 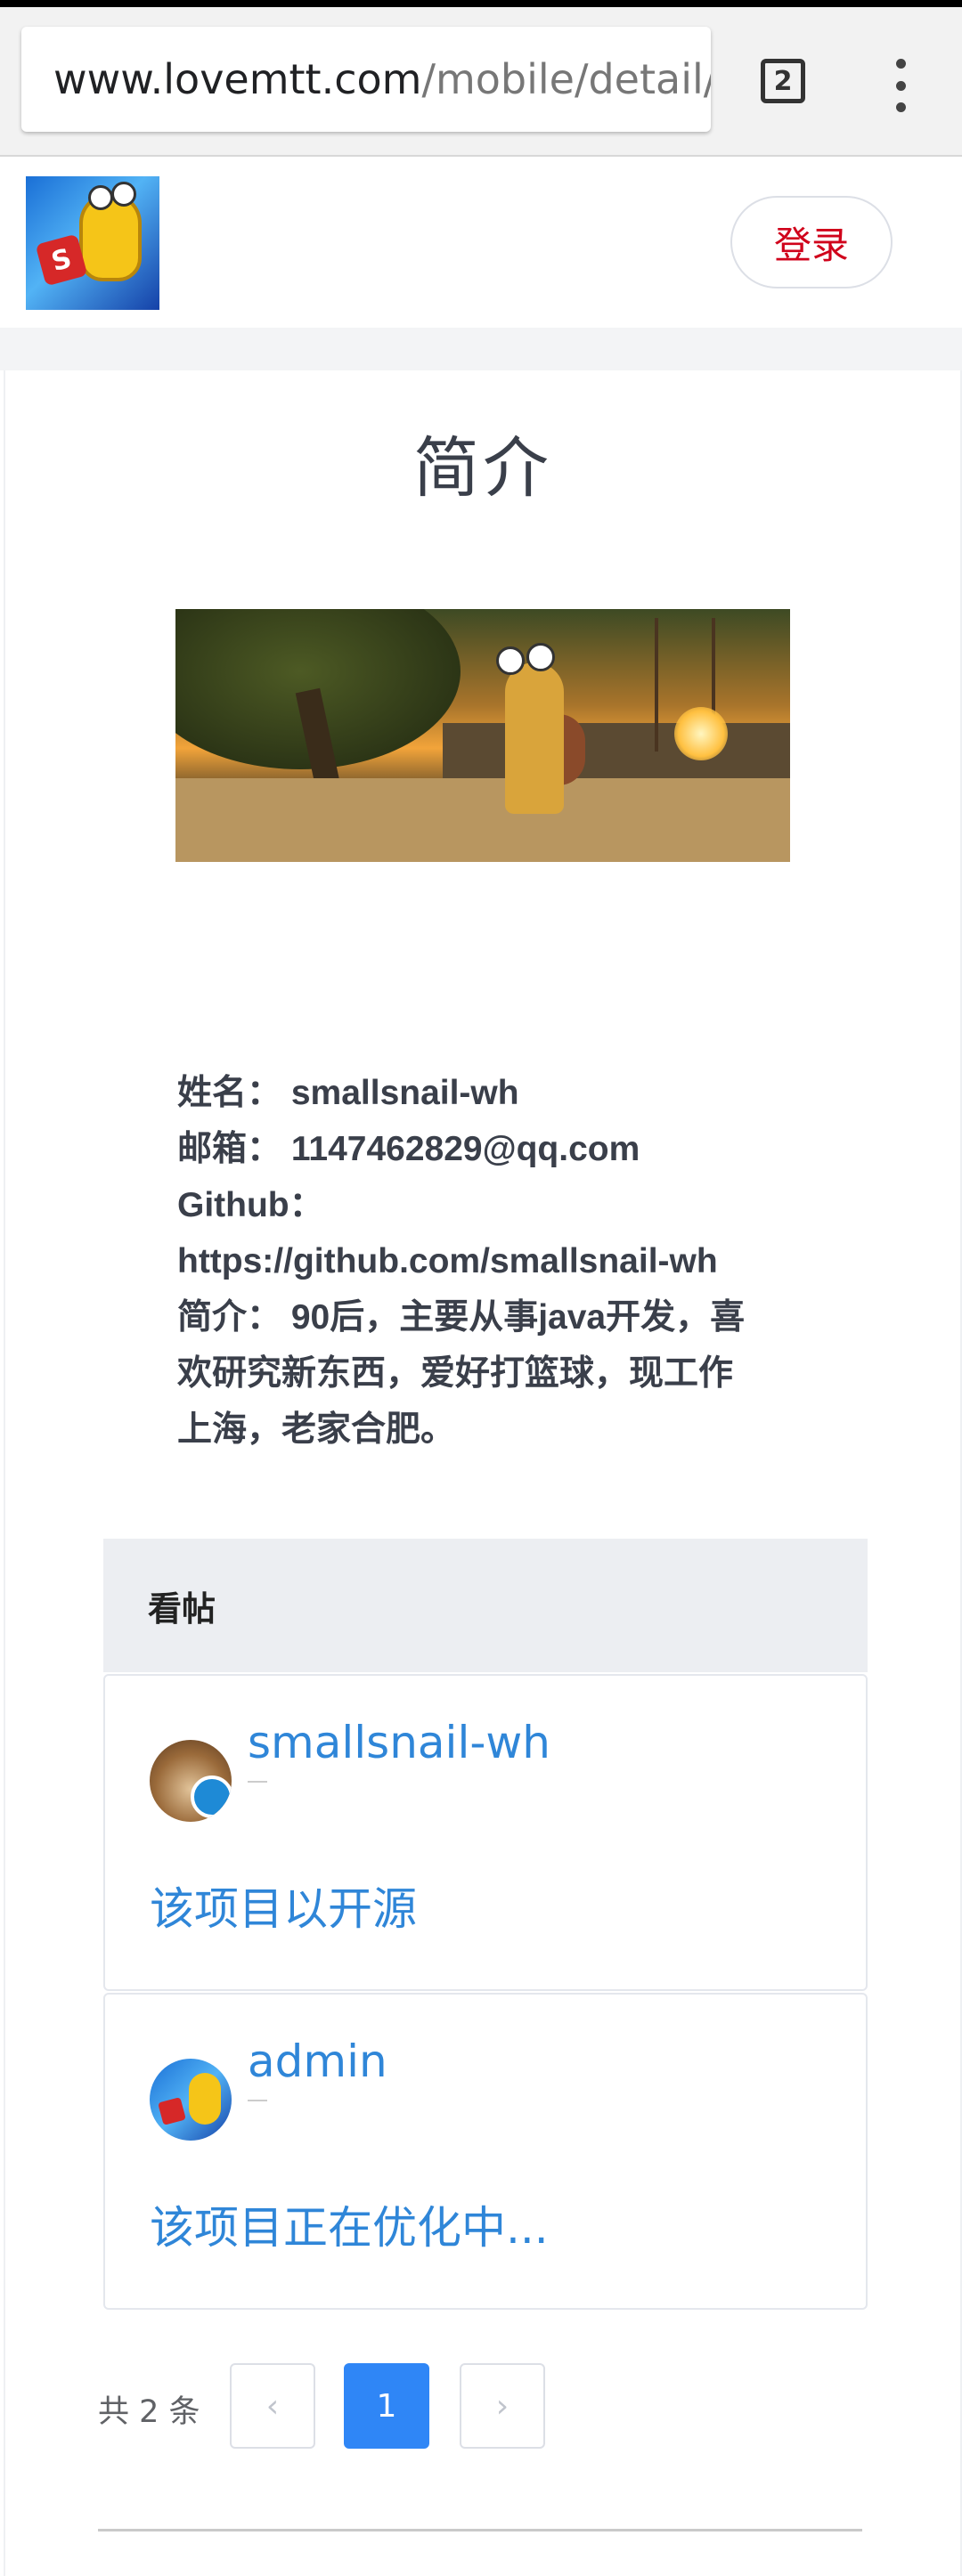 What do you see at coordinates (461, 1317) in the screenshot?
I see `bio-intro-line-1: 简介： 90后，主要从事java开发，喜` at bounding box center [461, 1317].